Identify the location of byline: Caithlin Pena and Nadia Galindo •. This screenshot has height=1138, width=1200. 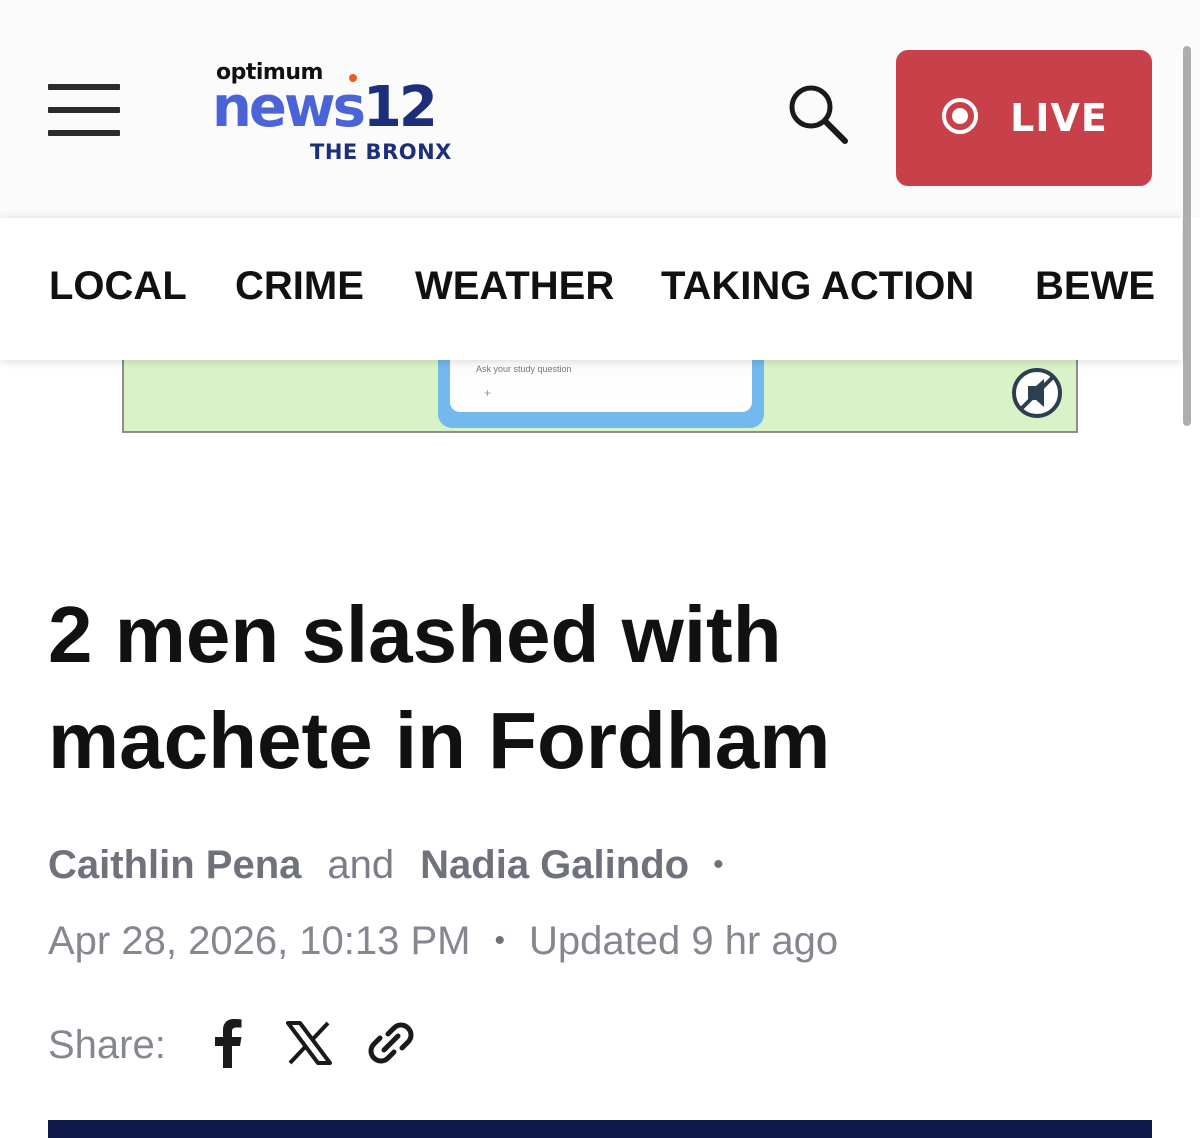
(386, 865).